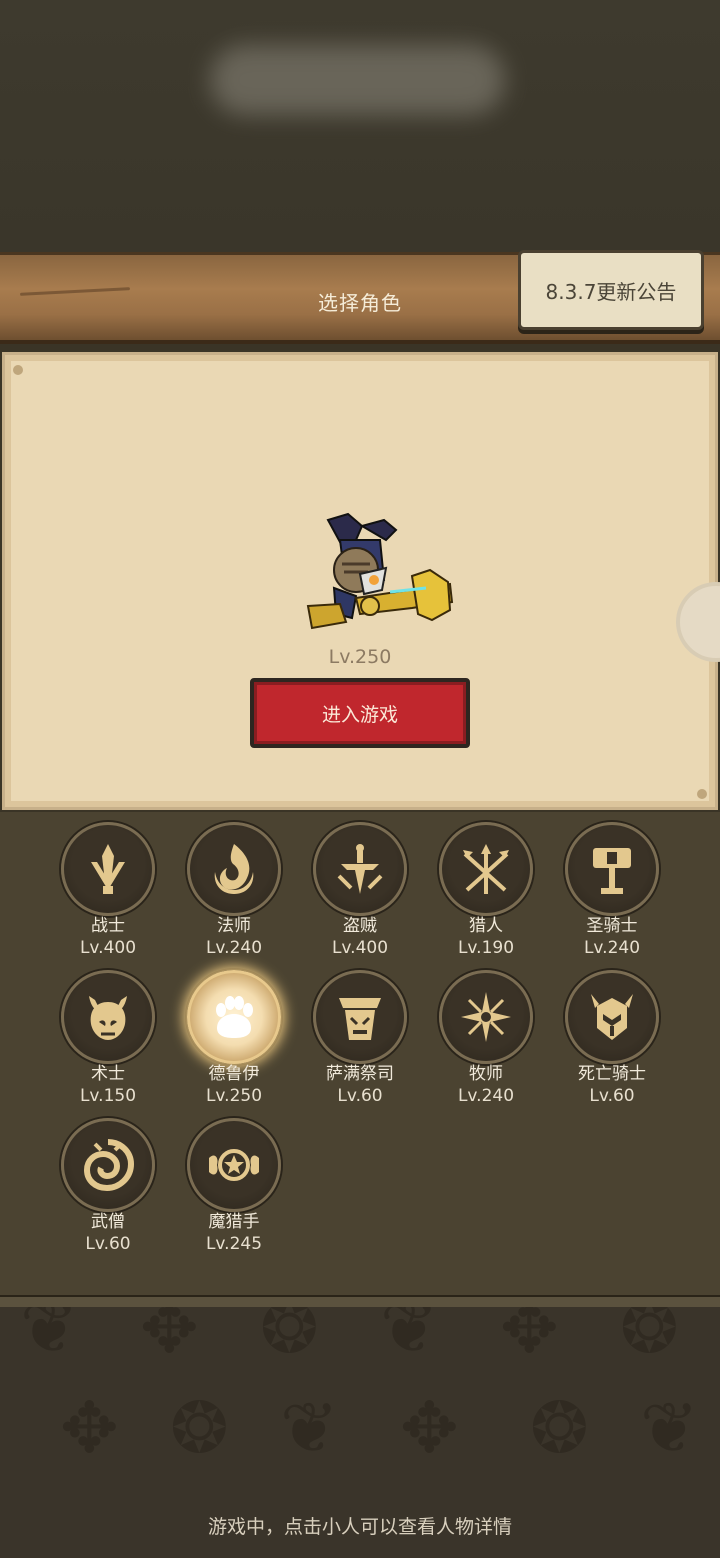  What do you see at coordinates (486, 1017) in the screenshot?
I see `holy-star-icon` at bounding box center [486, 1017].